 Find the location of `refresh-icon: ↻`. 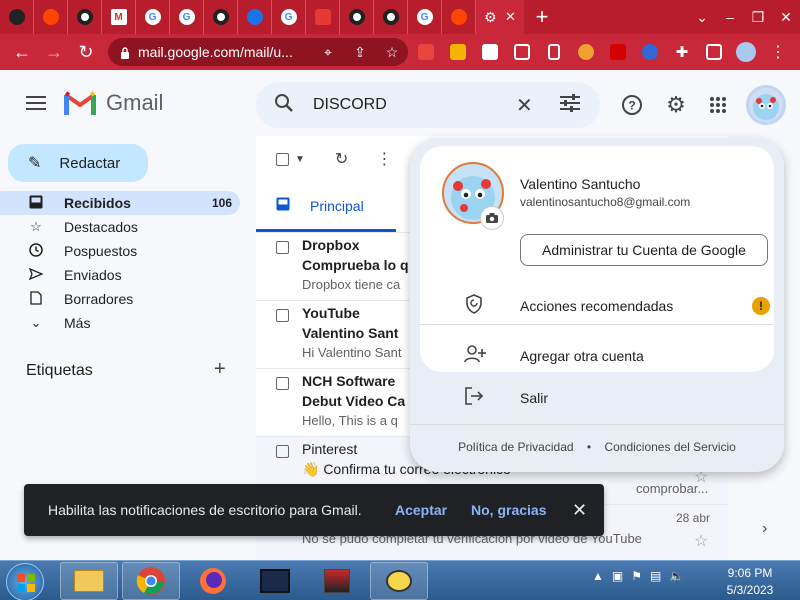

refresh-icon: ↻ is located at coordinates (341, 159).